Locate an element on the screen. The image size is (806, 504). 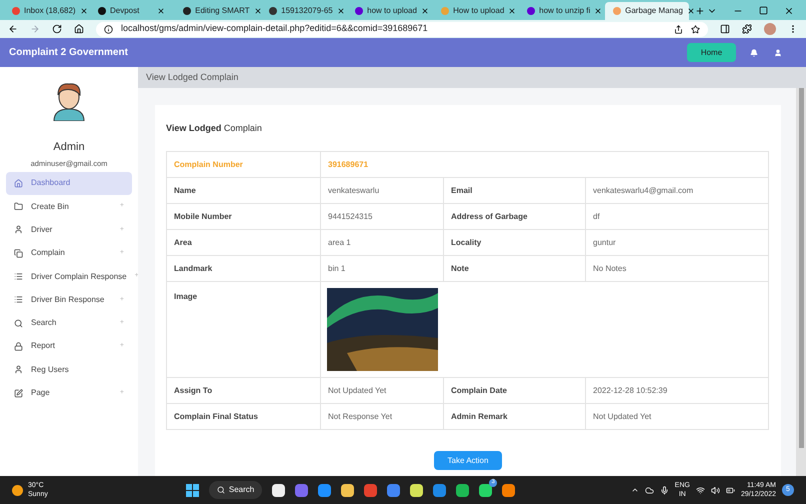
table-cell-text: df is located at coordinates (596, 216).